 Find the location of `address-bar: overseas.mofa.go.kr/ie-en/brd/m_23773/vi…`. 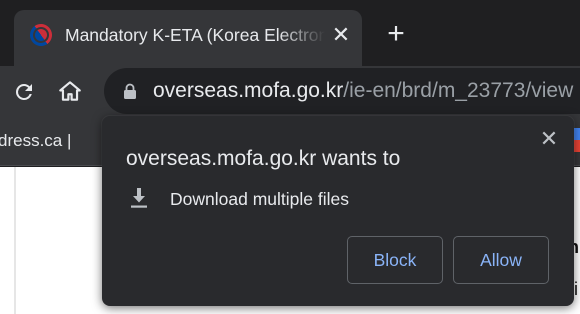

address-bar: overseas.mofa.go.kr/ie-en/brd/m_23773/vi… is located at coordinates (342, 91).